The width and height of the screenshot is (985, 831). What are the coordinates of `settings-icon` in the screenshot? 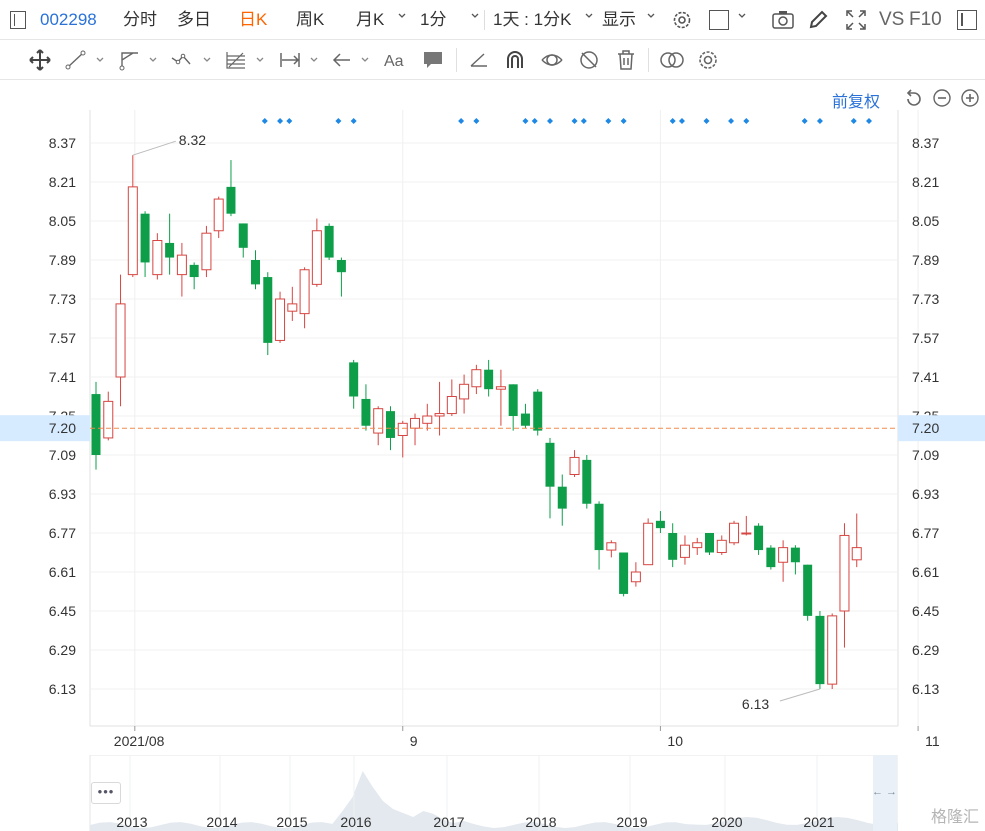 It's located at (708, 60).